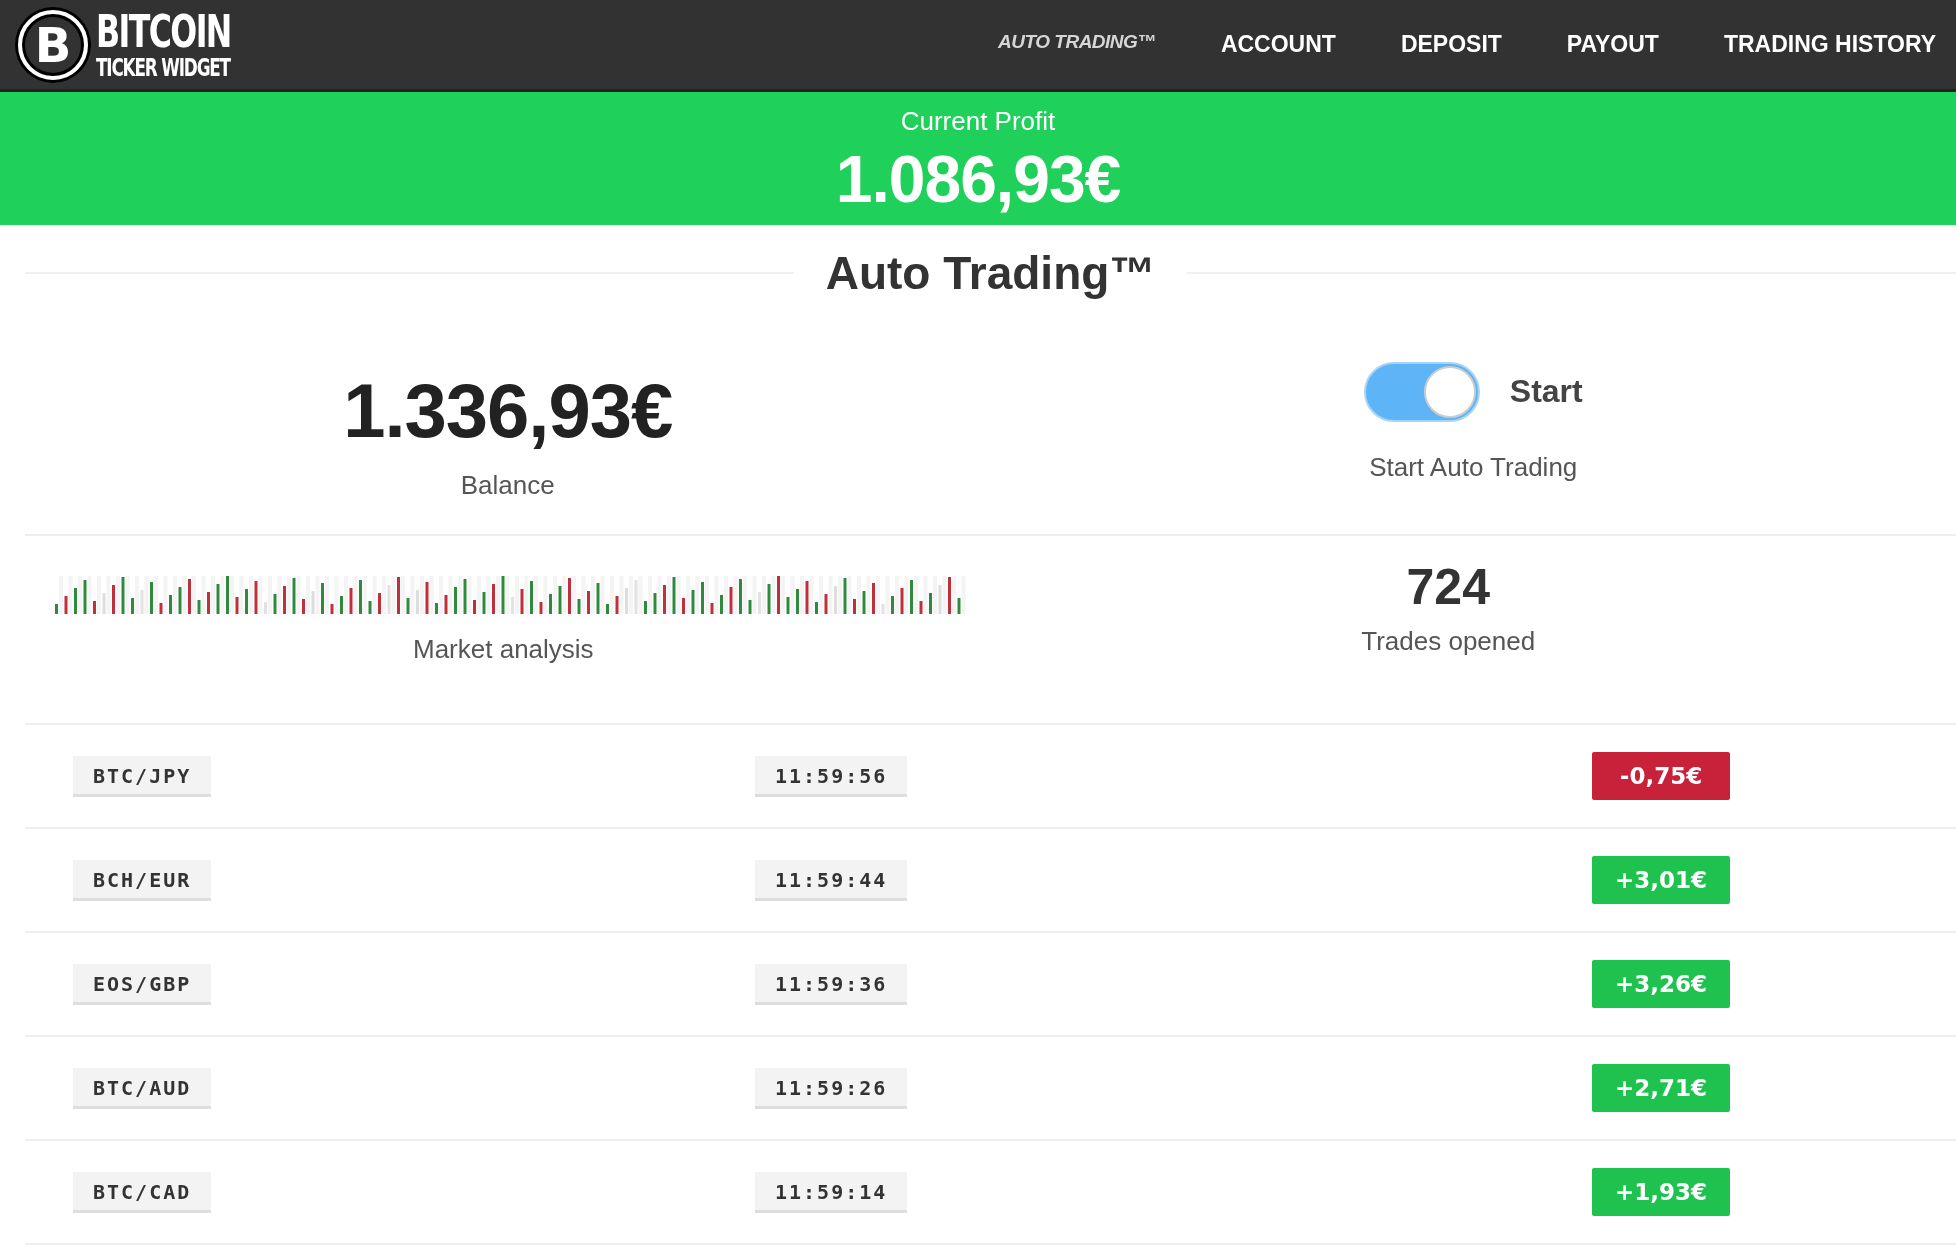  I want to click on trades-count: 724, so click(1448, 587).